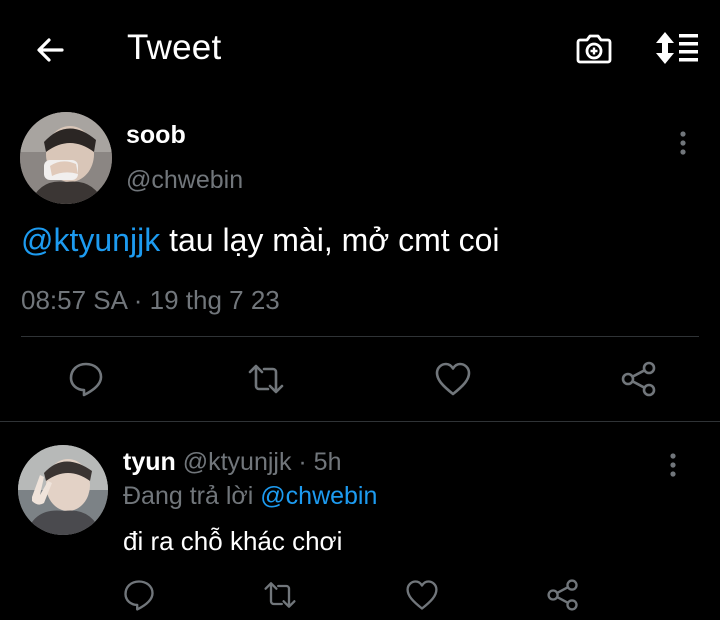 This screenshot has width=720, height=620. Describe the element at coordinates (330, 240) in the screenshot. I see `tweet-text-content: tau lạy mài, mở cmt coi` at that location.